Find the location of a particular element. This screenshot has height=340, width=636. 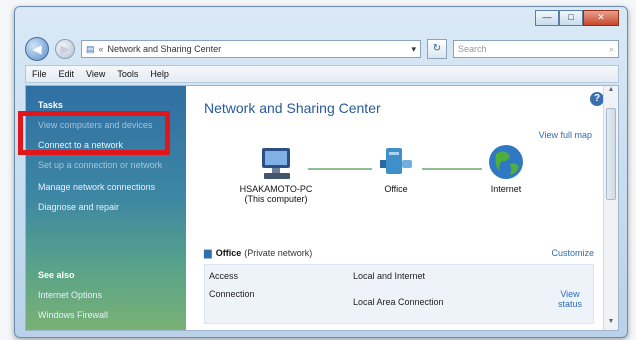

computer-icon is located at coordinates (276, 163).